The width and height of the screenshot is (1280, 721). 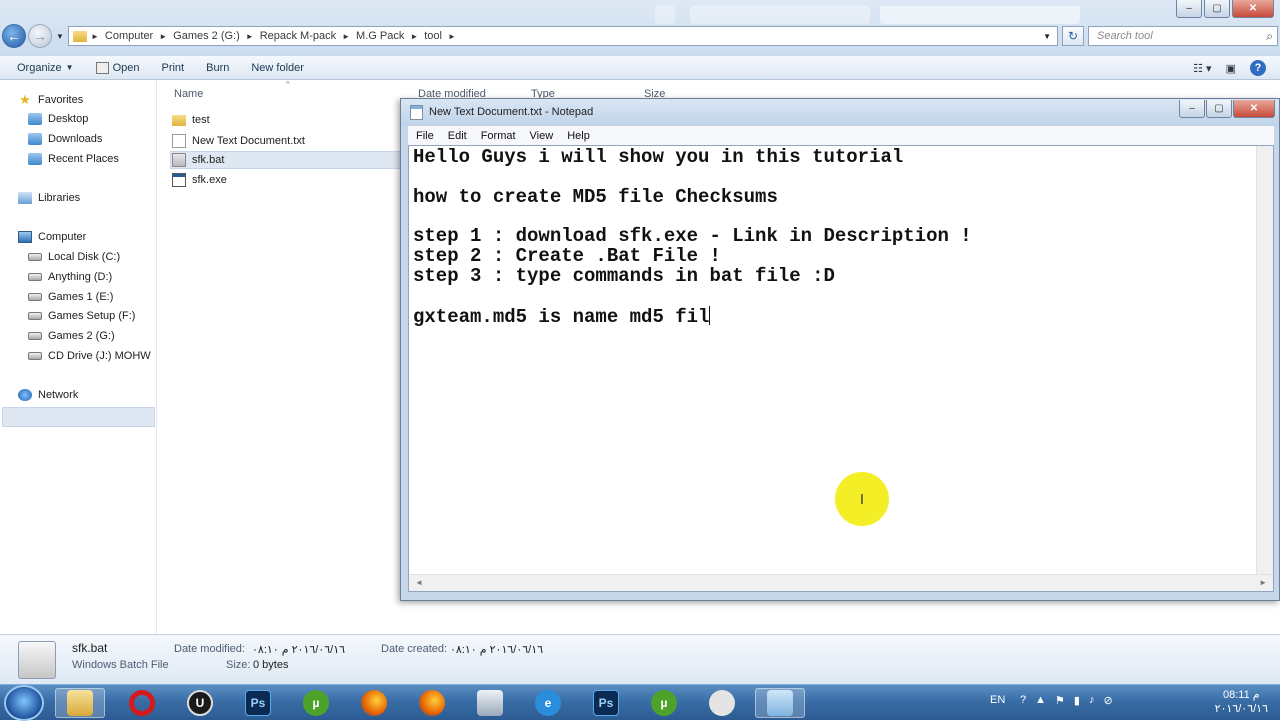 I want to click on nav-computer: Computer, so click(x=52, y=237).